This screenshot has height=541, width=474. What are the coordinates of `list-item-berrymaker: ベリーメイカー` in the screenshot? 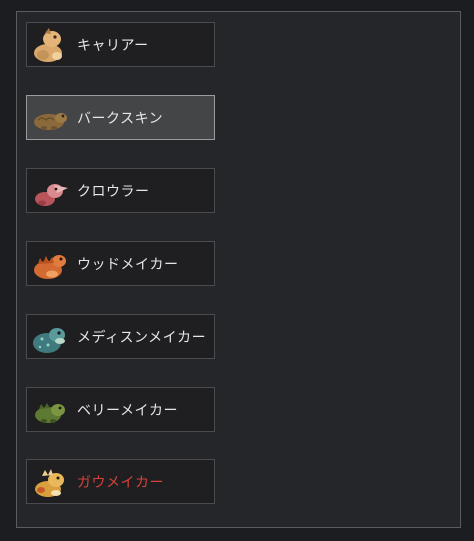 It's located at (120, 409).